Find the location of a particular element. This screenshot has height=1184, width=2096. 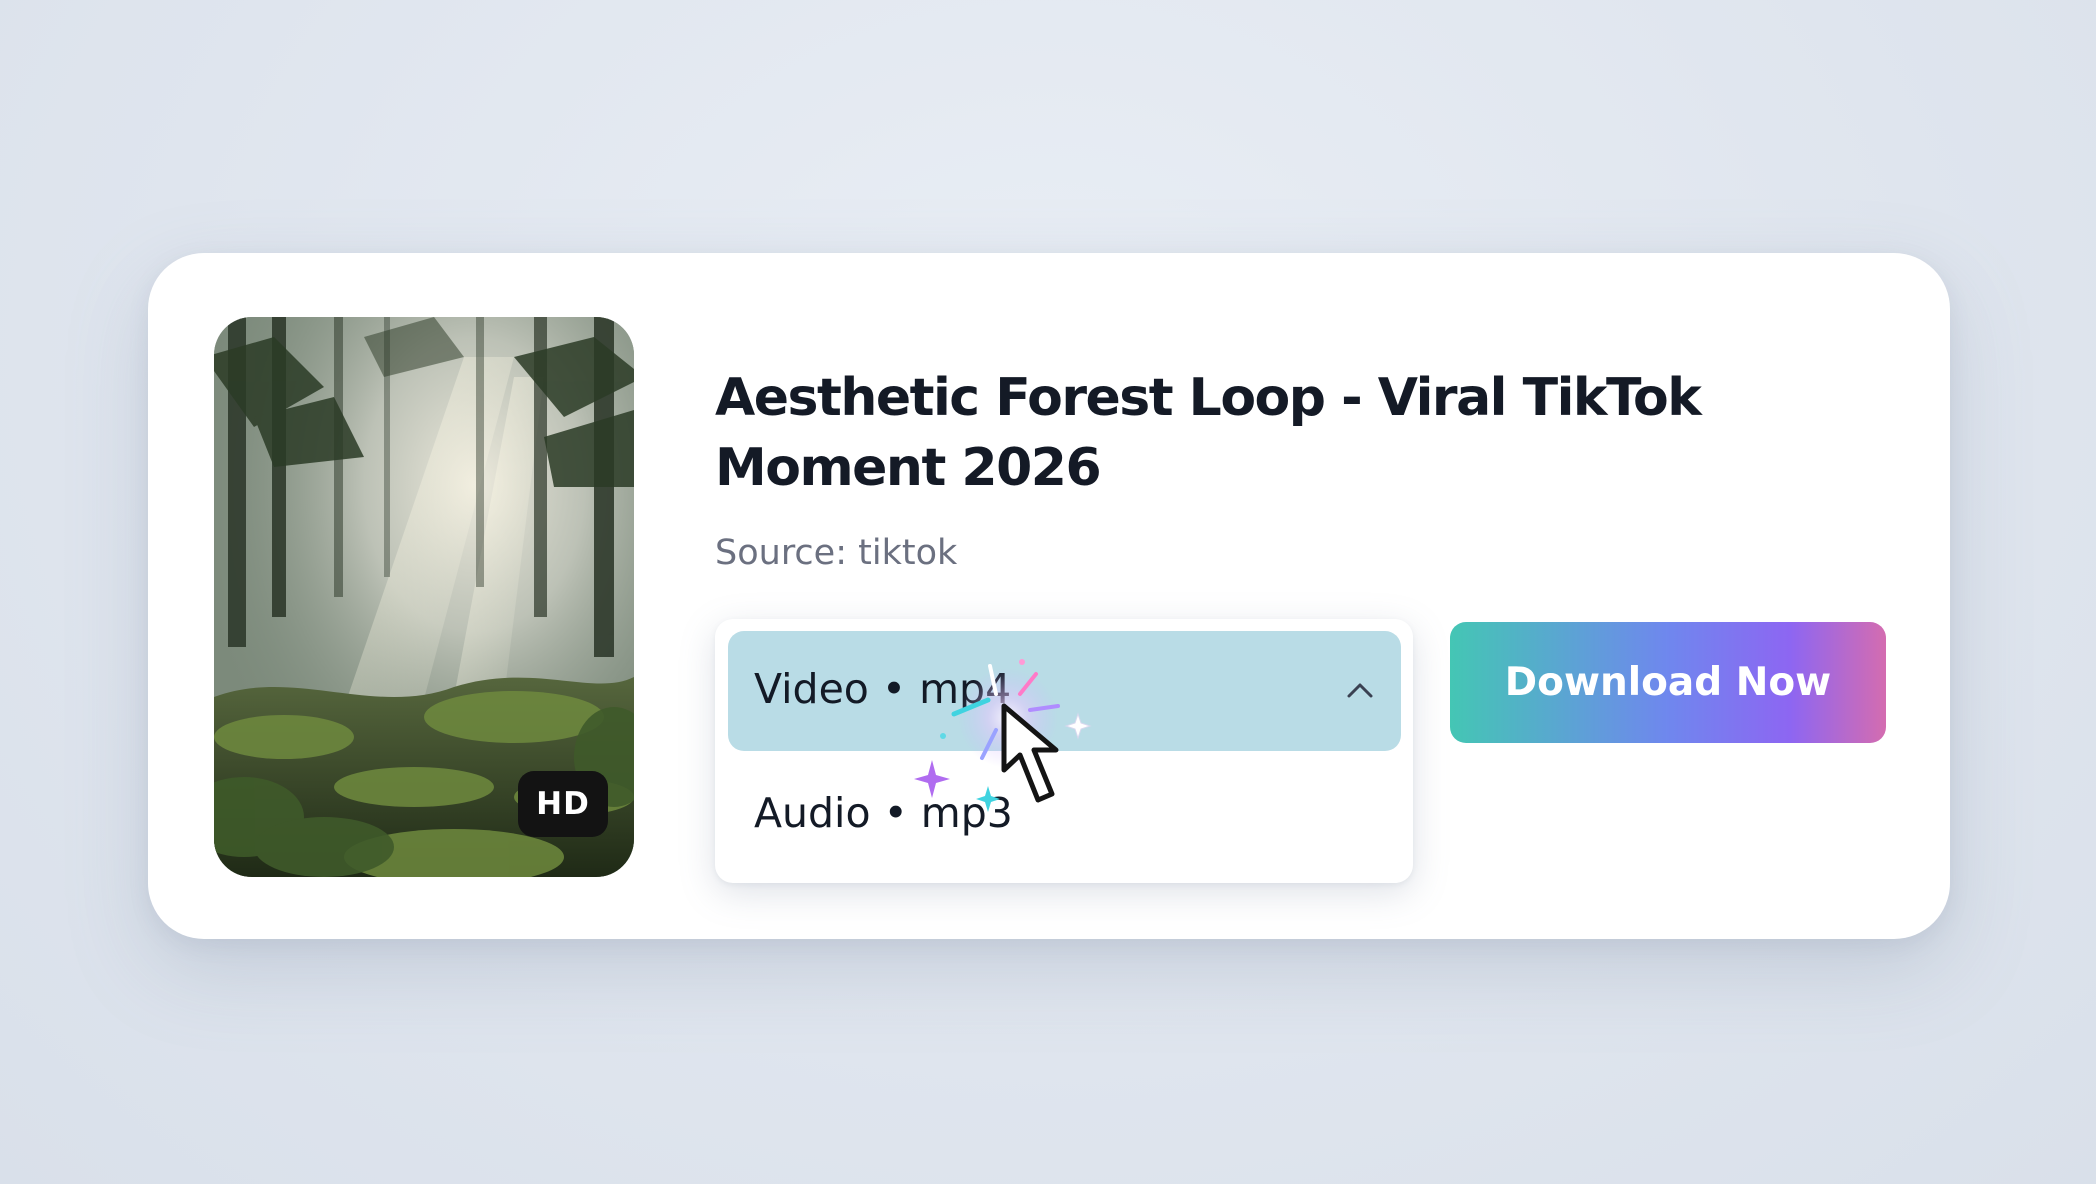

download-now-button: Download Now is located at coordinates (1668, 682).